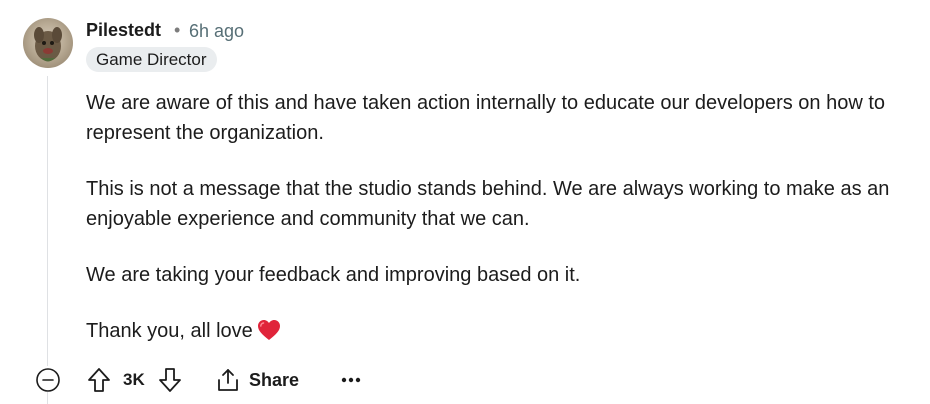 The height and width of the screenshot is (404, 930). I want to click on comment-timestamp: 6h ago, so click(216, 31).